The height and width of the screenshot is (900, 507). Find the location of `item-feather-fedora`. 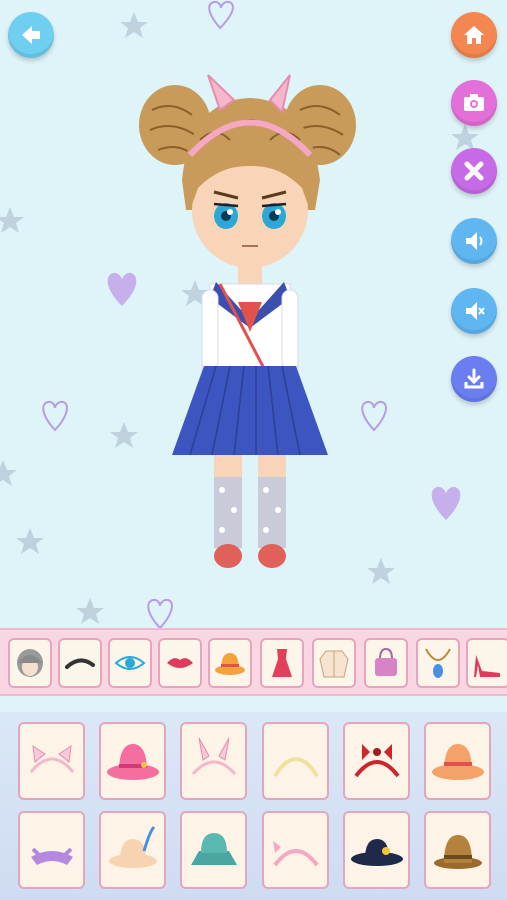

item-feather-fedora is located at coordinates (132, 850).